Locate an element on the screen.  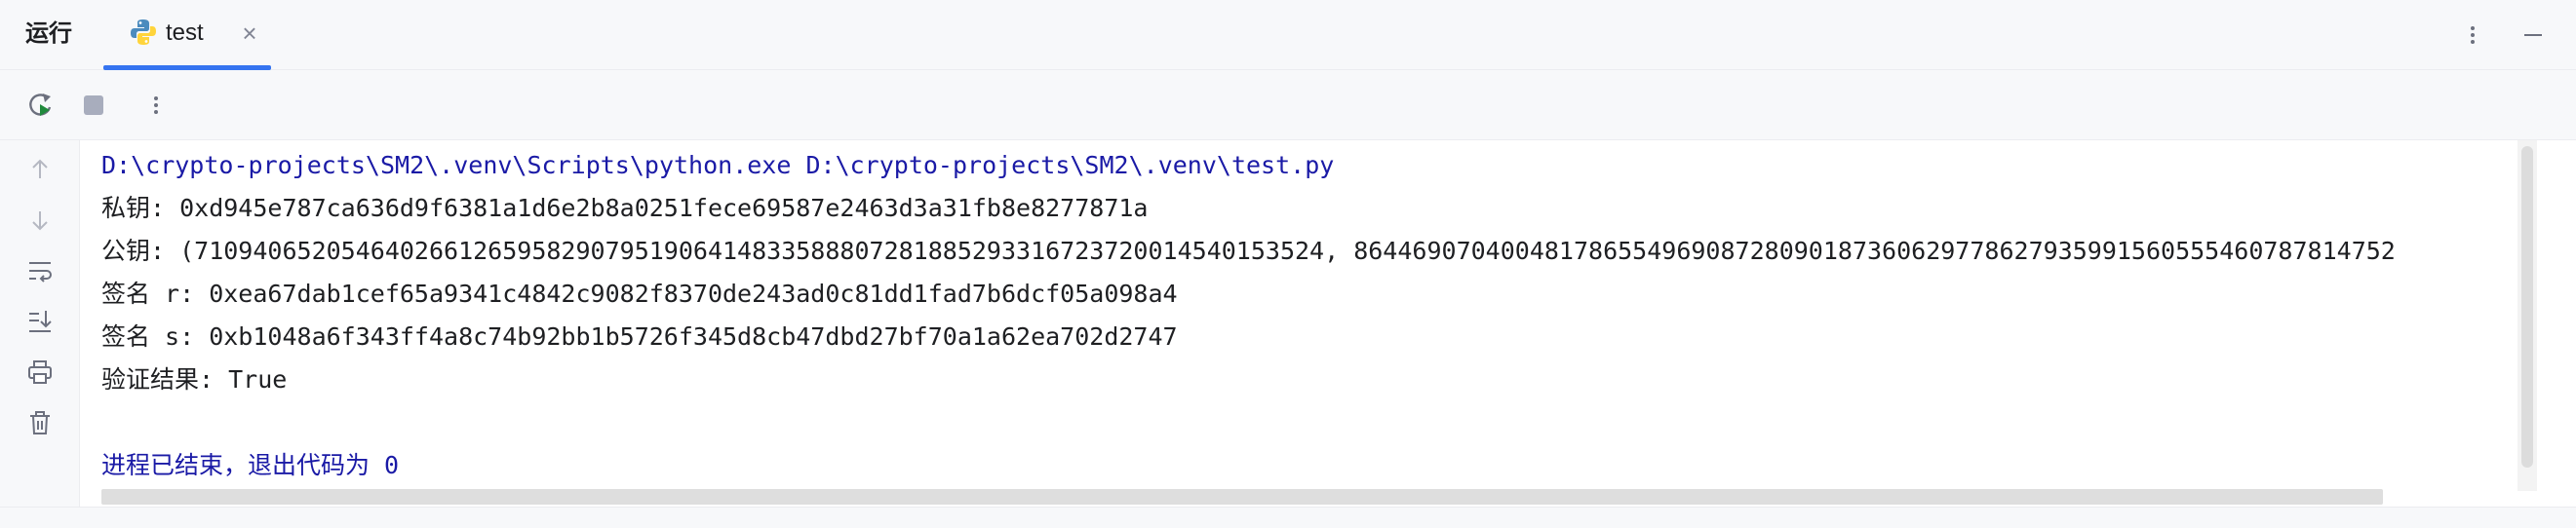
trash-icon is located at coordinates (40, 423).